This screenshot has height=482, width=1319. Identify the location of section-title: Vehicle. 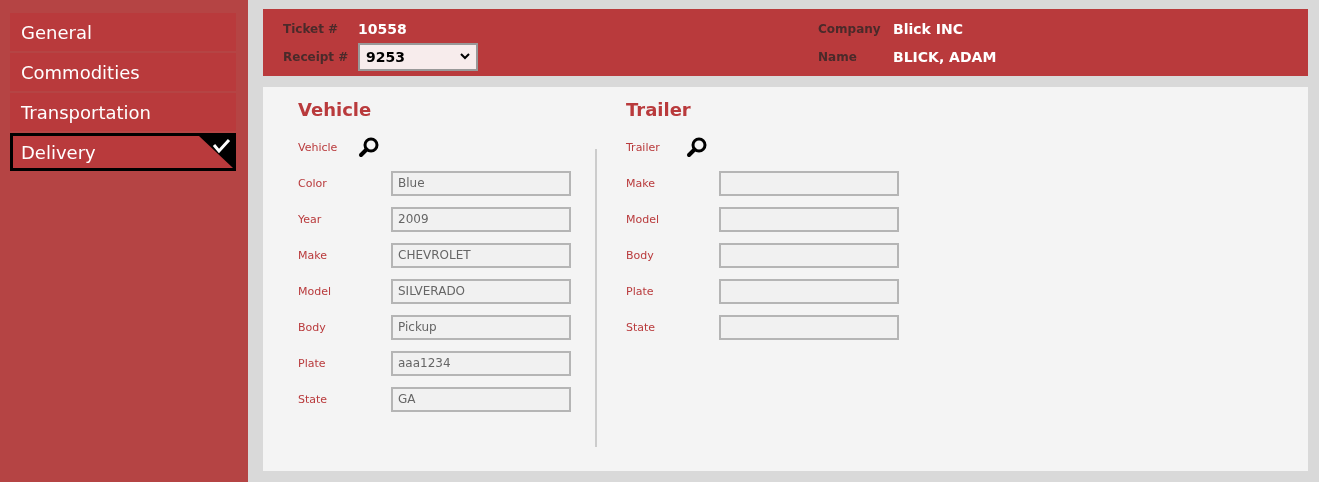
(335, 110).